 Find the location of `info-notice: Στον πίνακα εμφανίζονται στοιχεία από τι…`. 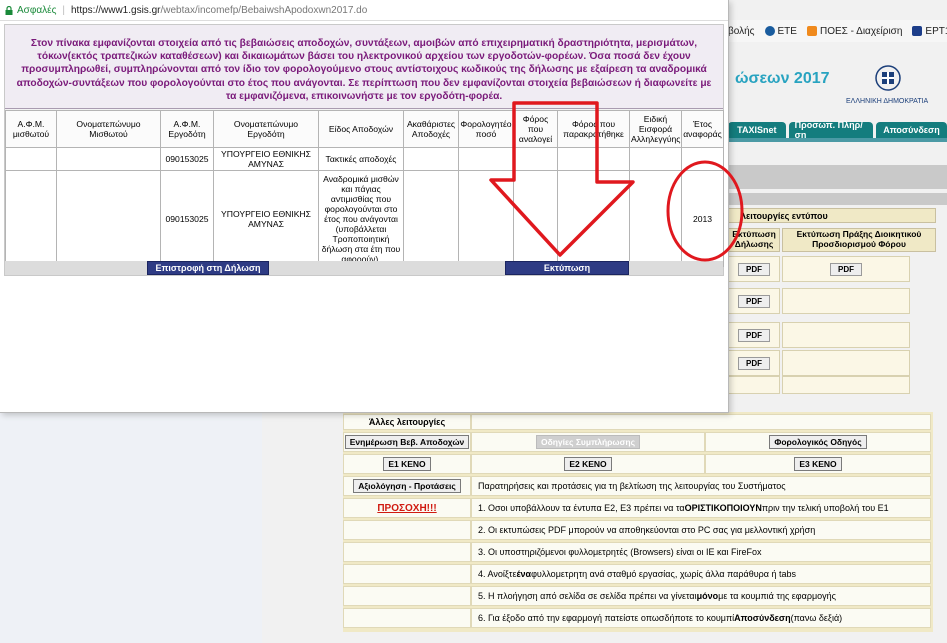

info-notice: Στον πίνακα εμφανίζονται στοιχεία από τι… is located at coordinates (364, 67).